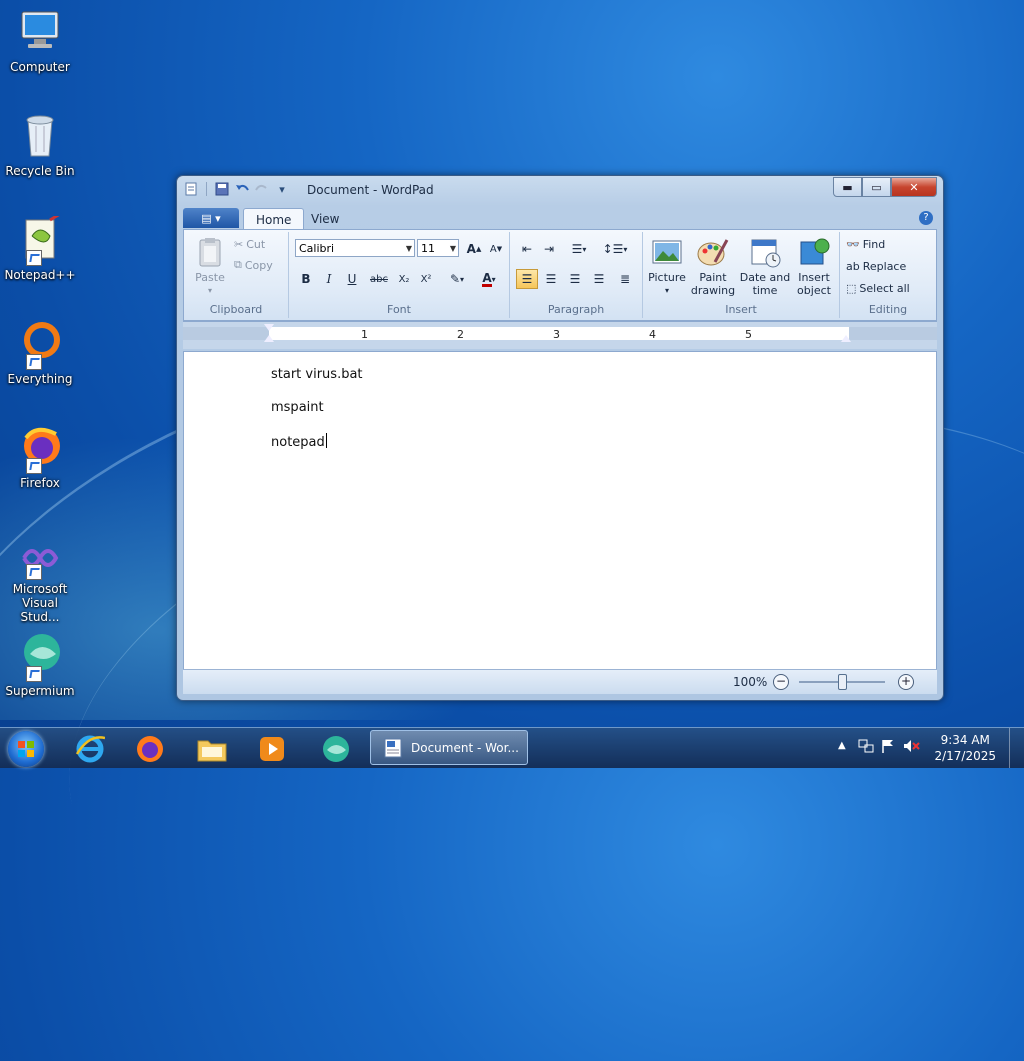  I want to click on desktop-icon-everything: Everything, so click(40, 353).